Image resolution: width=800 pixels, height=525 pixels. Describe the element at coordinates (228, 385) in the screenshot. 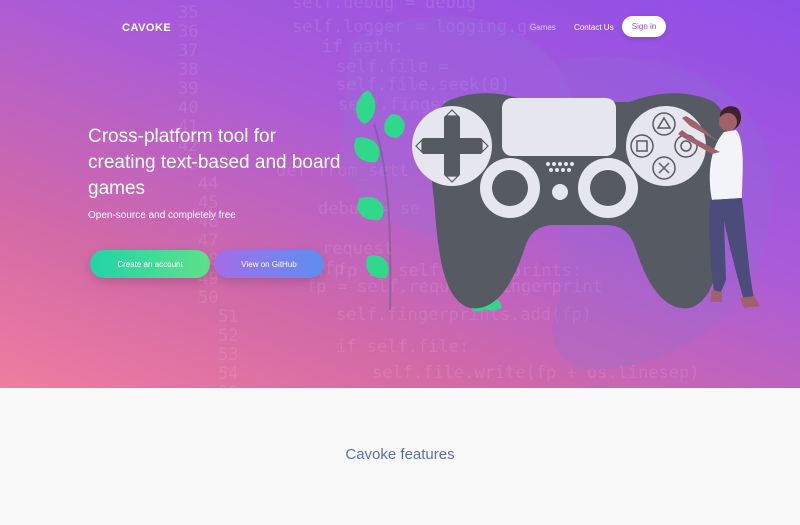

I see `background-code-line-number: 55` at that location.